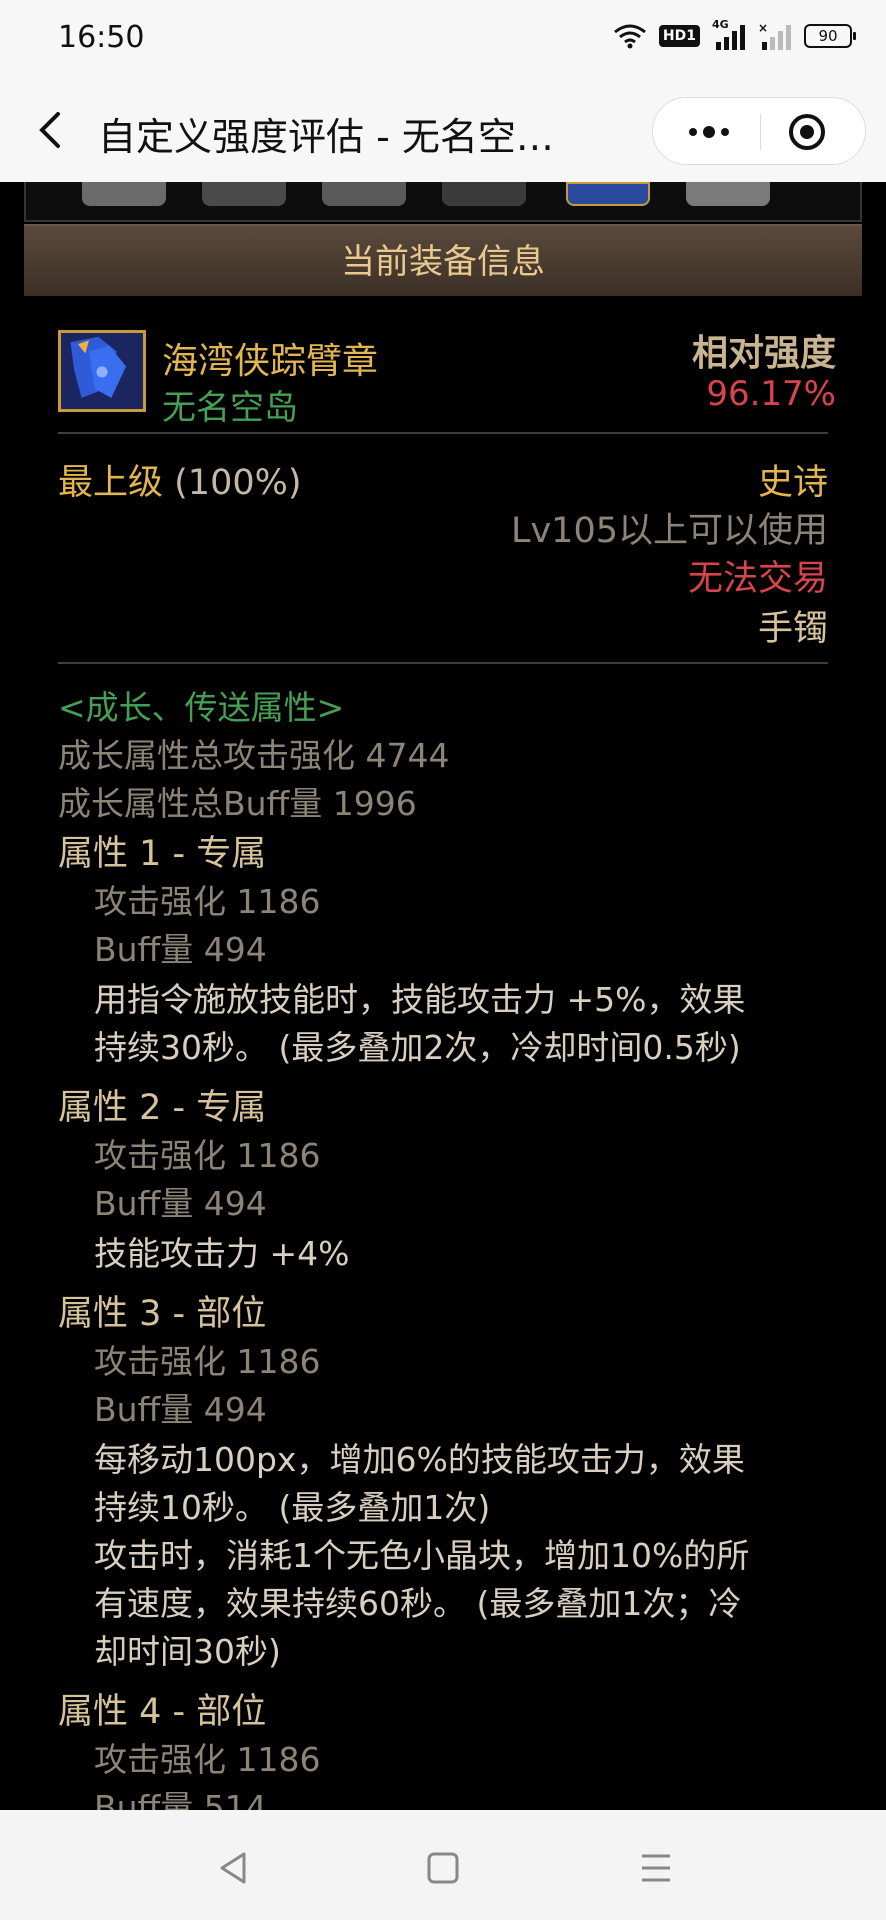 This screenshot has width=886, height=1920. Describe the element at coordinates (162, 1712) in the screenshot. I see `attr-title: 属性 4 - 部位` at that location.